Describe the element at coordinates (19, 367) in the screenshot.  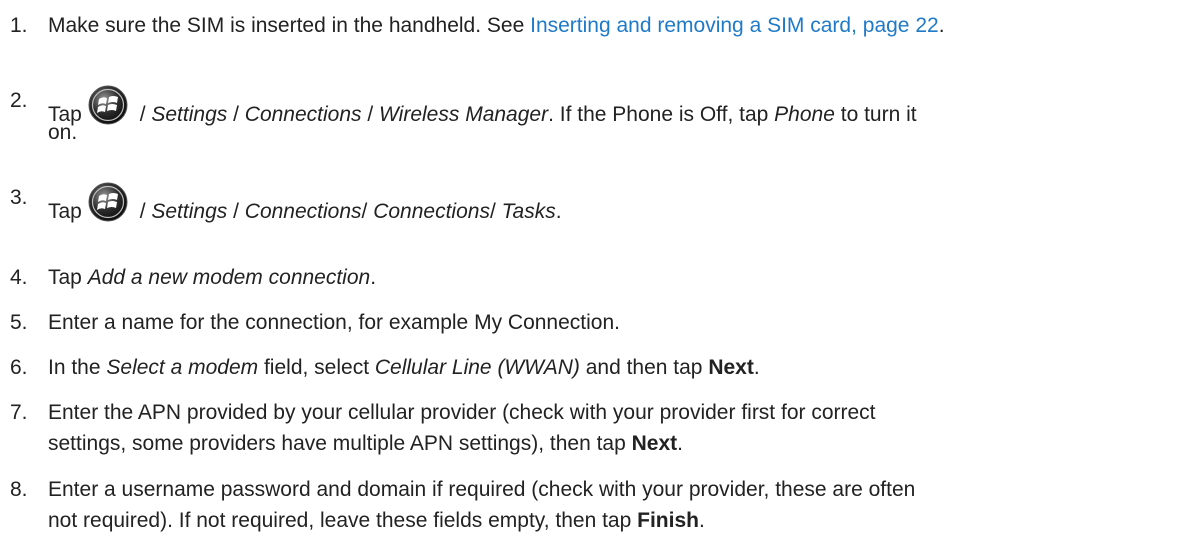
I see `step-number: 6.` at that location.